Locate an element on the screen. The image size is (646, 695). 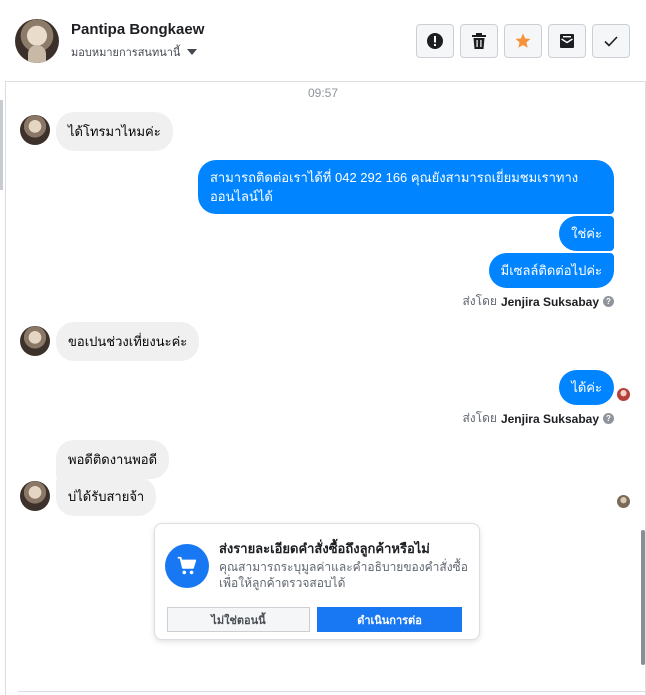
incoming-message: บ่ได้รับสายจ้า is located at coordinates (106, 496).